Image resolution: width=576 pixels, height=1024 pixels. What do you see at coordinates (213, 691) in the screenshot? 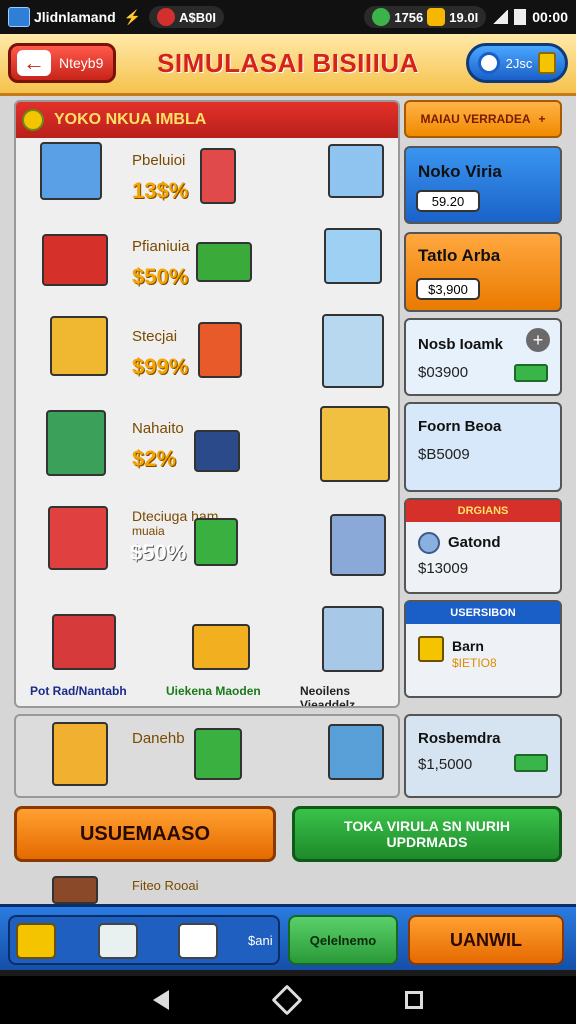
I see `bottom-label-middle: Uiekena Maoden` at bounding box center [213, 691].